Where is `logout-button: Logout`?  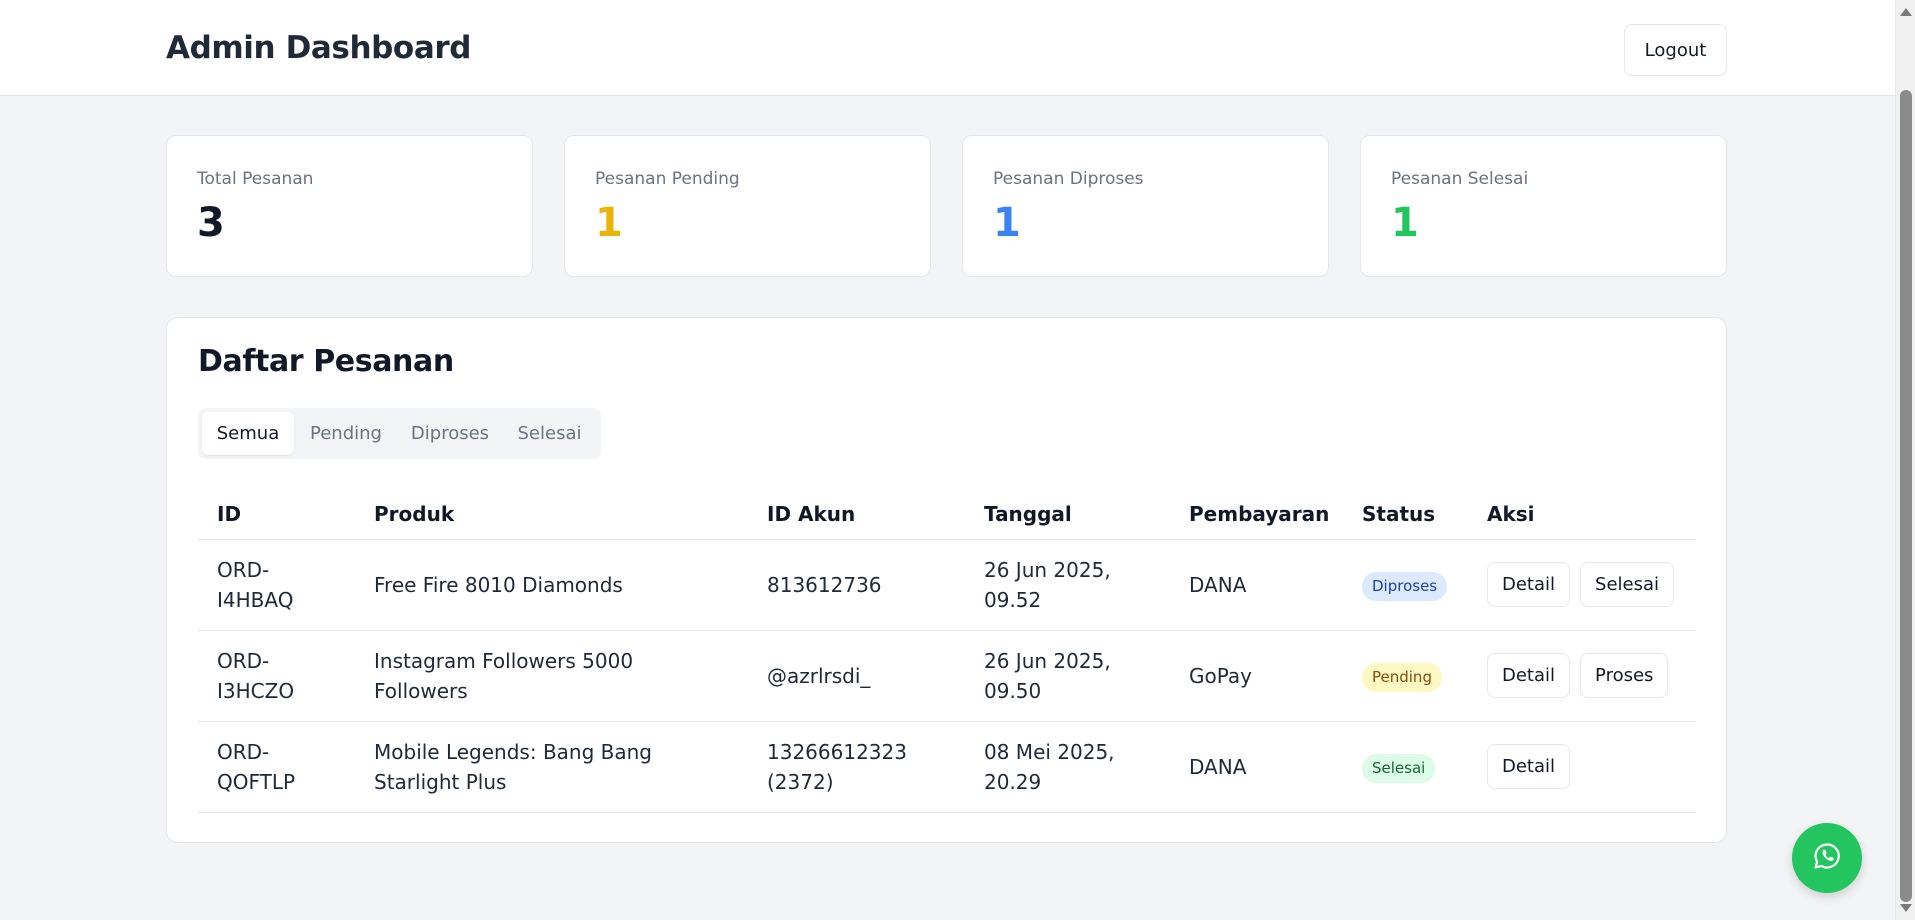
logout-button: Logout is located at coordinates (1675, 50).